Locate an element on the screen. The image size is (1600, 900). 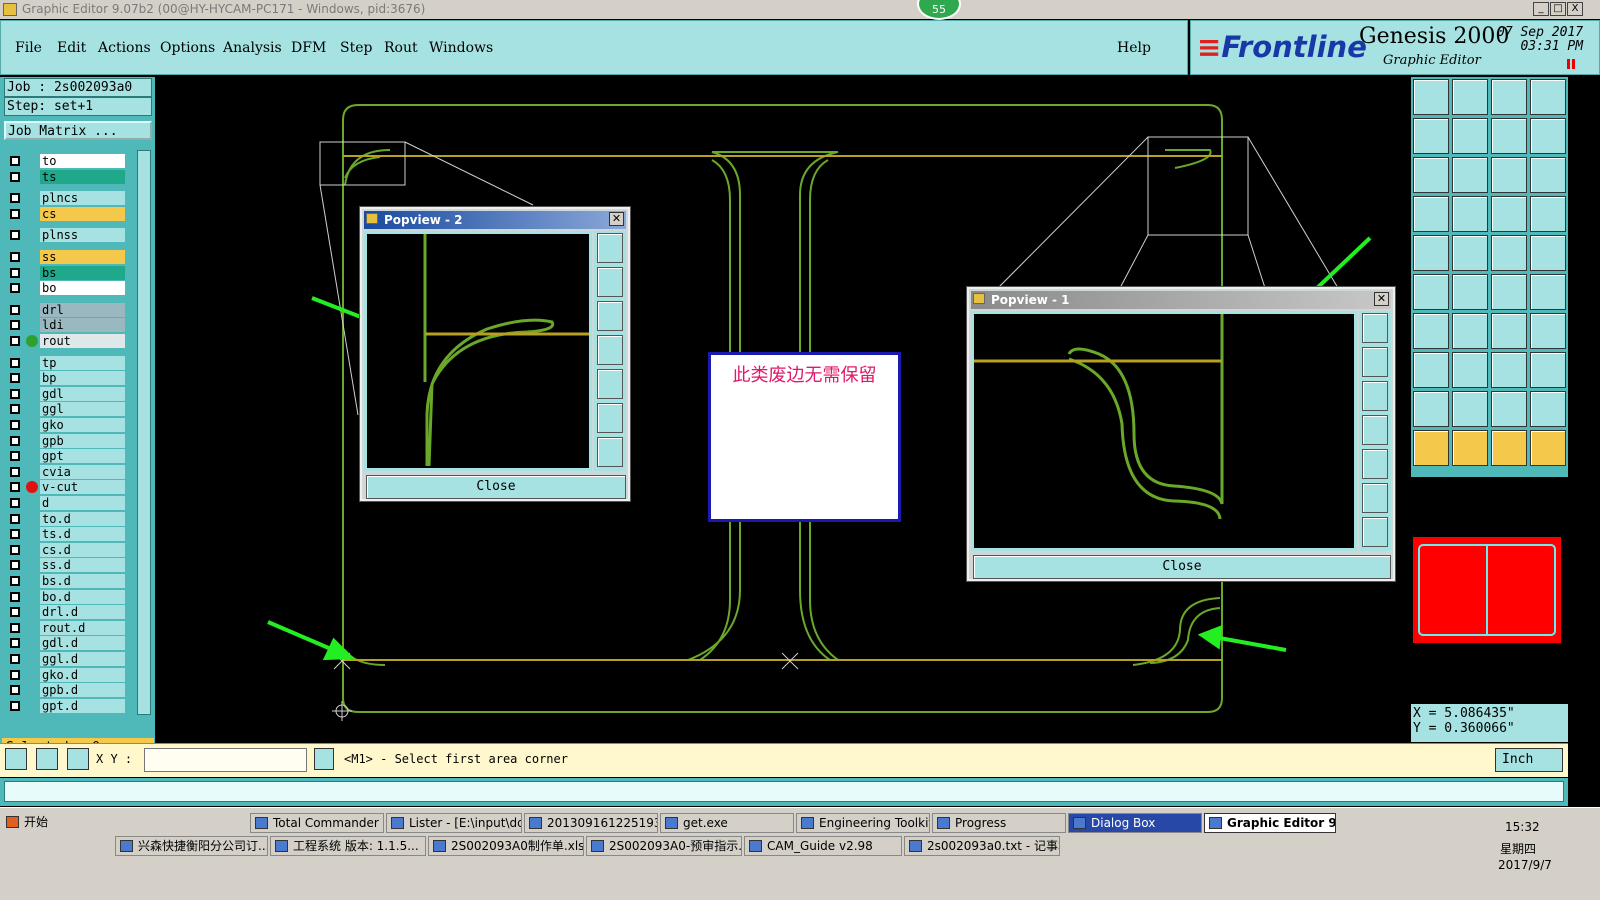
layer-row-ggl: ggl is located at coordinates (66, 409).